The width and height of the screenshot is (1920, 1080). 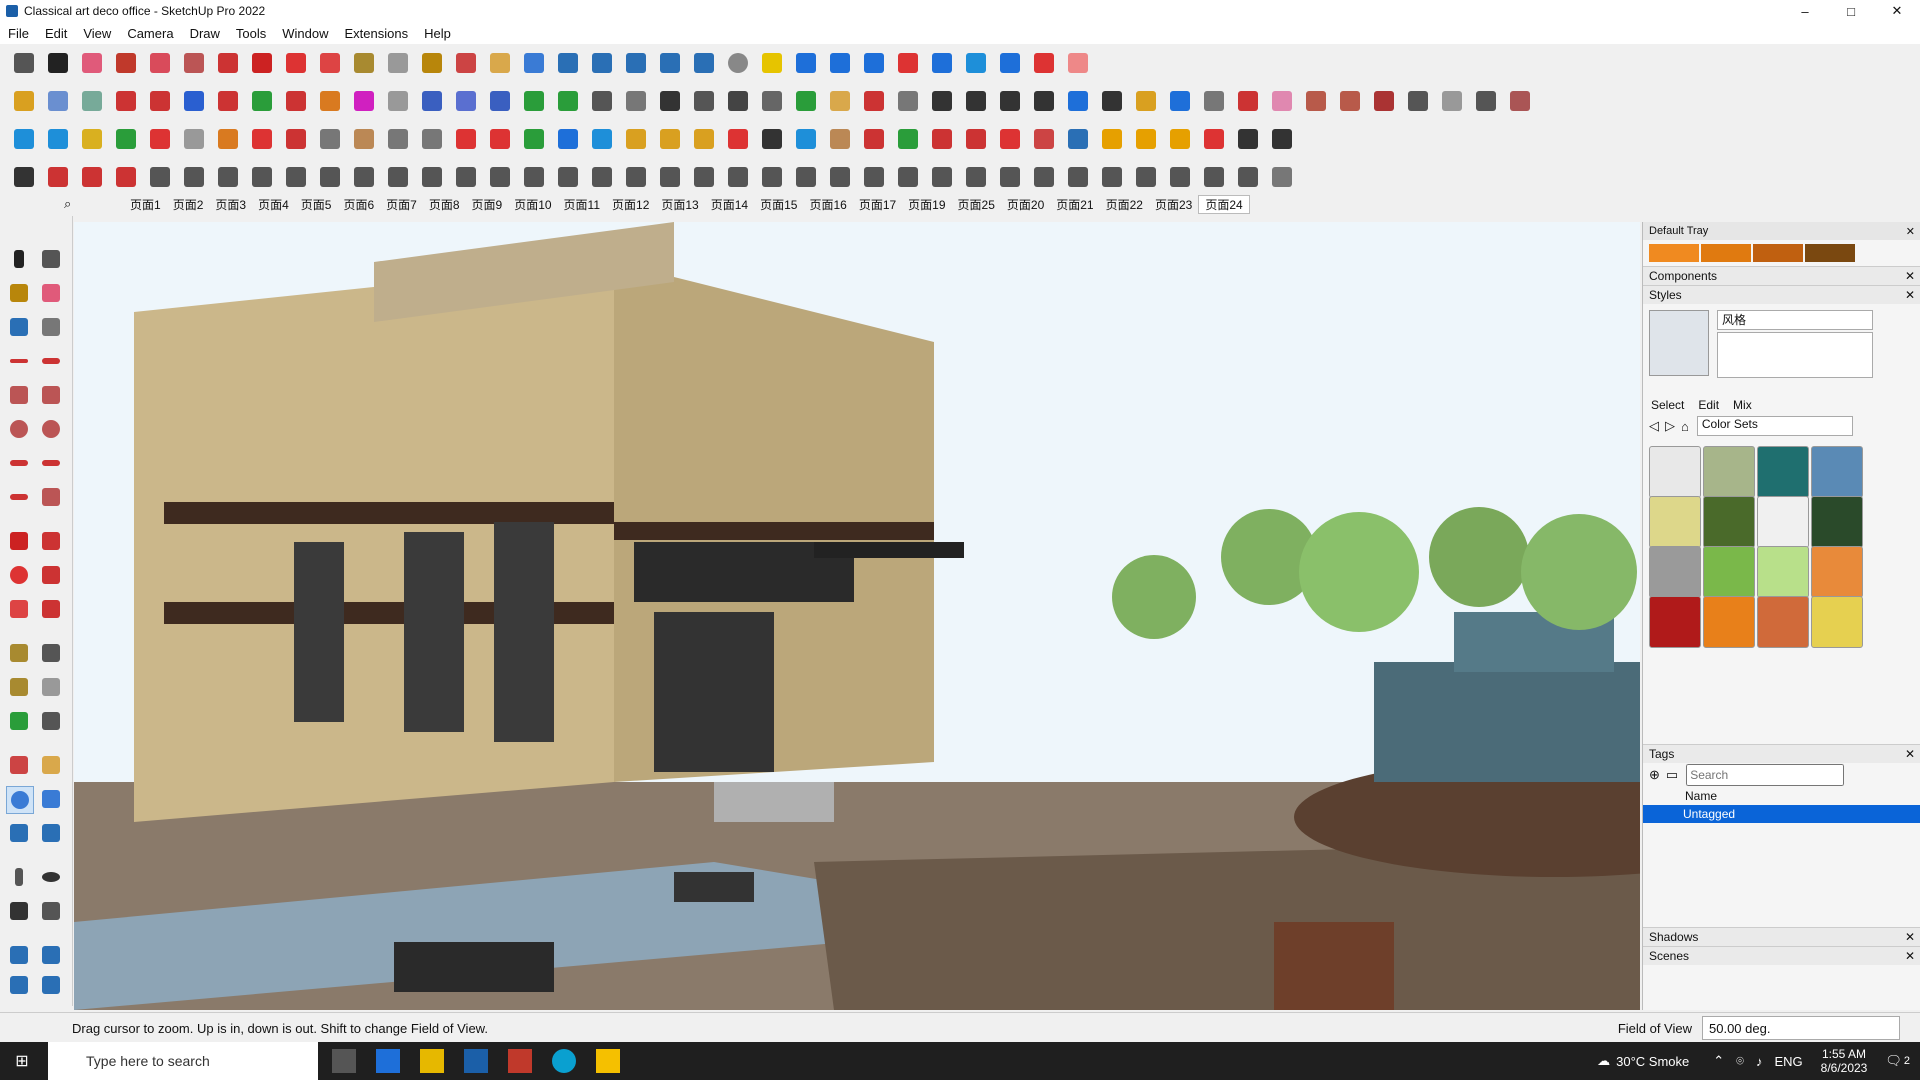 I want to click on protractor-icon, so click(x=19, y=687).